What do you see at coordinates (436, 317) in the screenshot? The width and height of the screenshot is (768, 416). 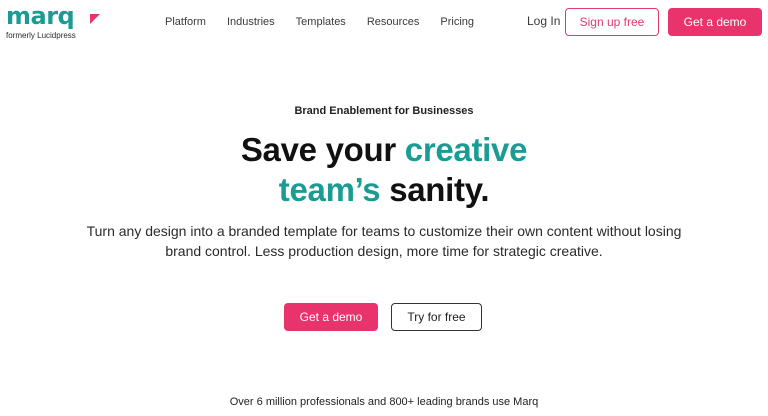 I see `try-free-button: Try for free` at bounding box center [436, 317].